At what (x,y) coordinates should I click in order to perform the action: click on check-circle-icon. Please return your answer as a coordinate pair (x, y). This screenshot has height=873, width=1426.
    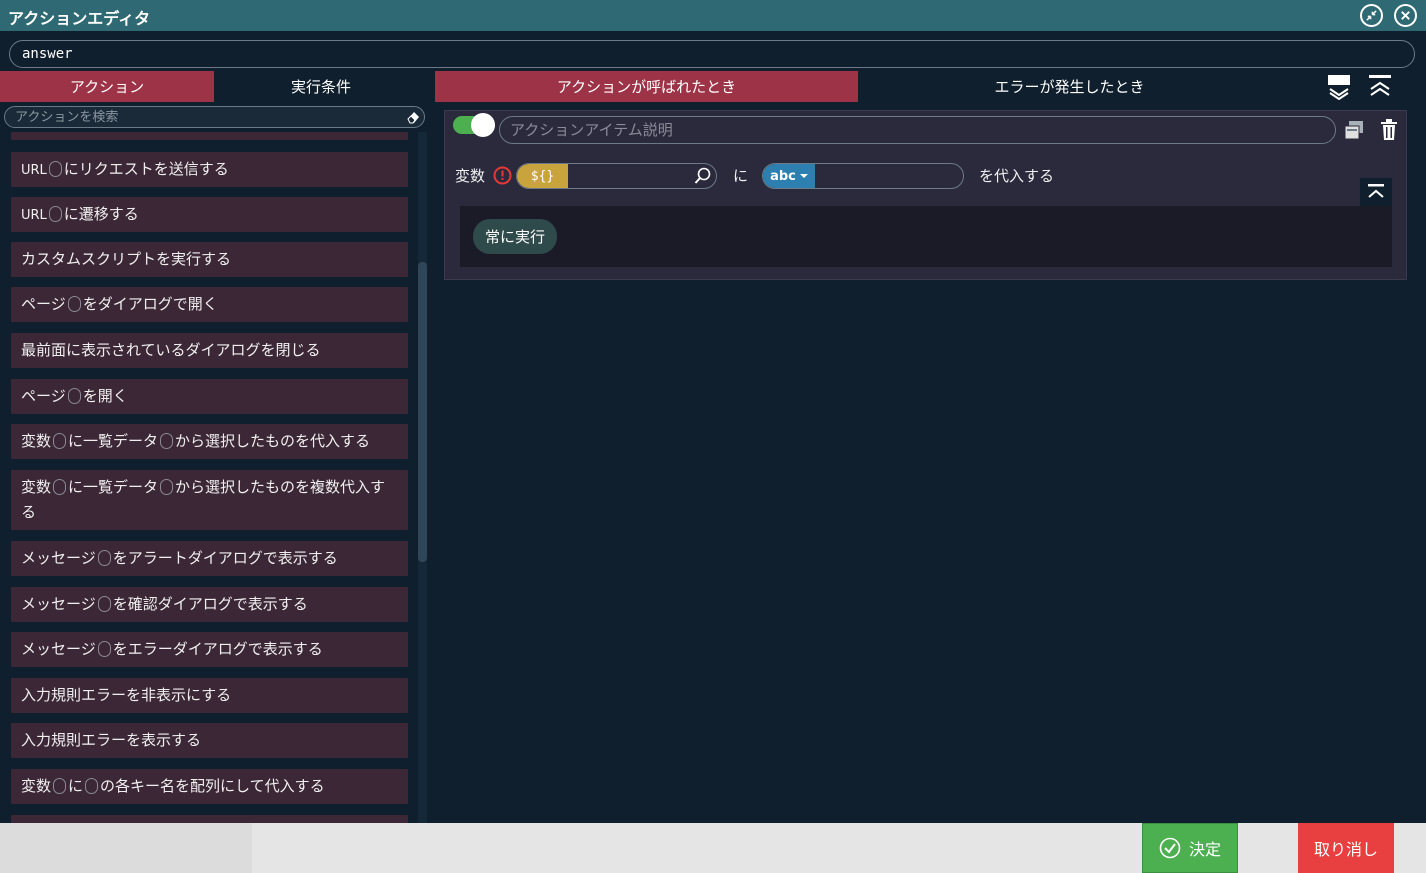
    Looking at the image, I should click on (1170, 848).